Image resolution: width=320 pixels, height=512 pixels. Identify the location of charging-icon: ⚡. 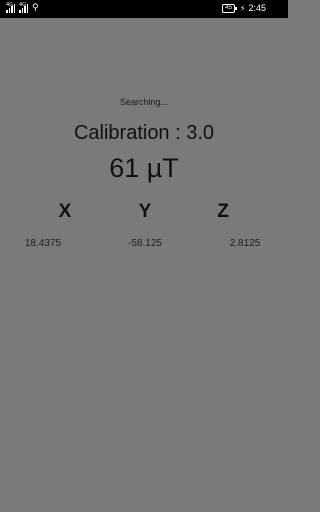
(242, 8).